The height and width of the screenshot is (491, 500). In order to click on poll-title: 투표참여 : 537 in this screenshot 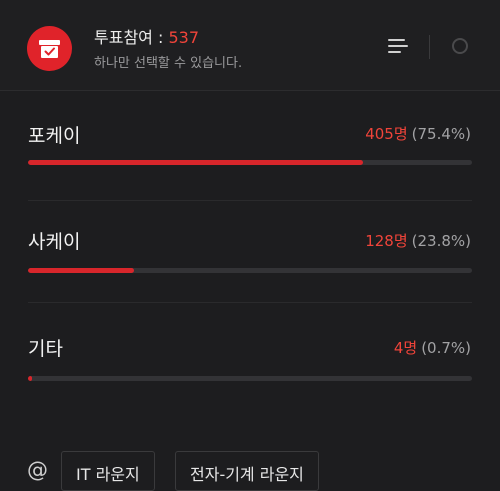, I will do `click(146, 36)`.